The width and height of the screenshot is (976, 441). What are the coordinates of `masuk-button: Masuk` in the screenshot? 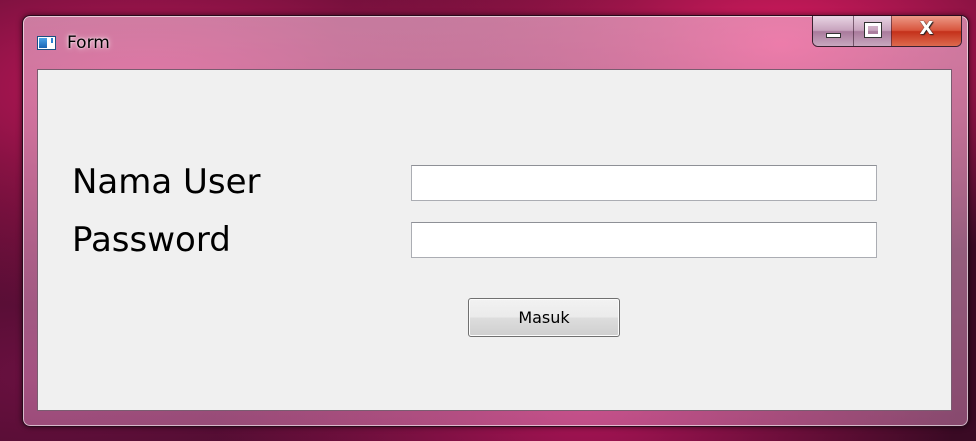 It's located at (544, 317).